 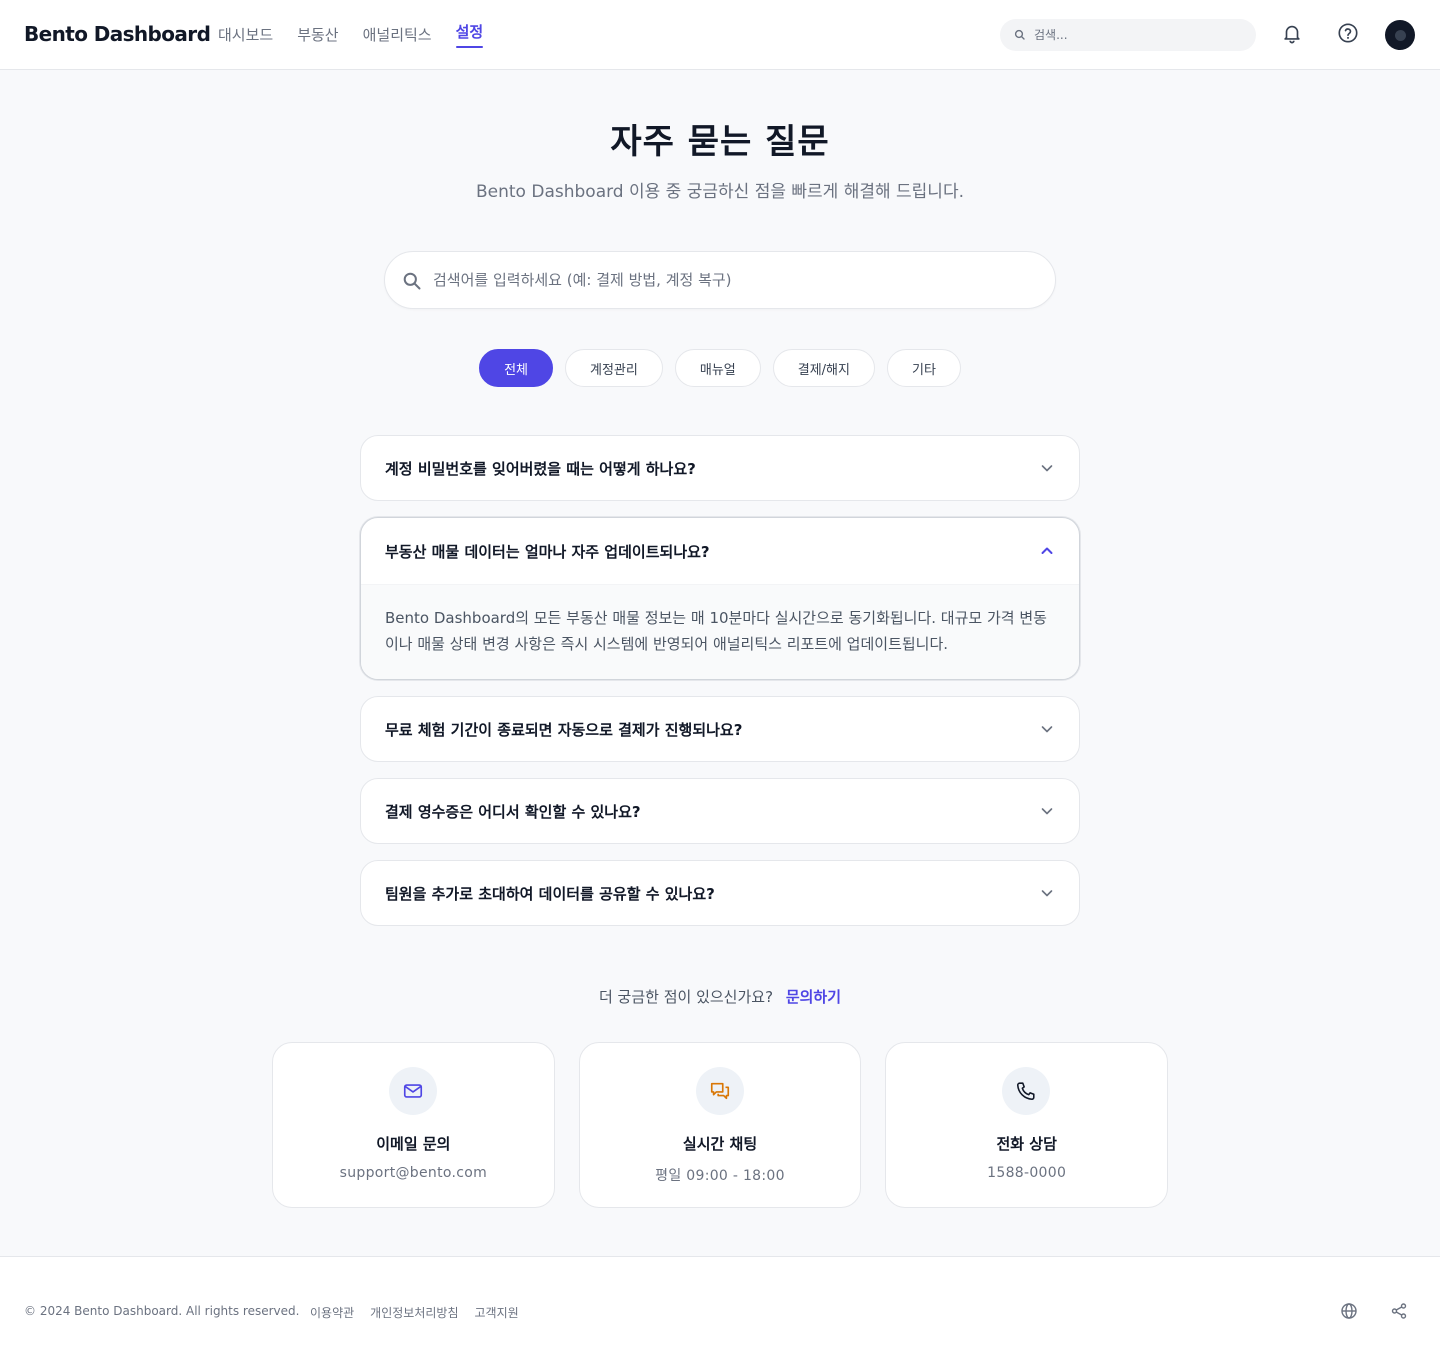 What do you see at coordinates (923, 368) in the screenshot?
I see `category-etc: 기타` at bounding box center [923, 368].